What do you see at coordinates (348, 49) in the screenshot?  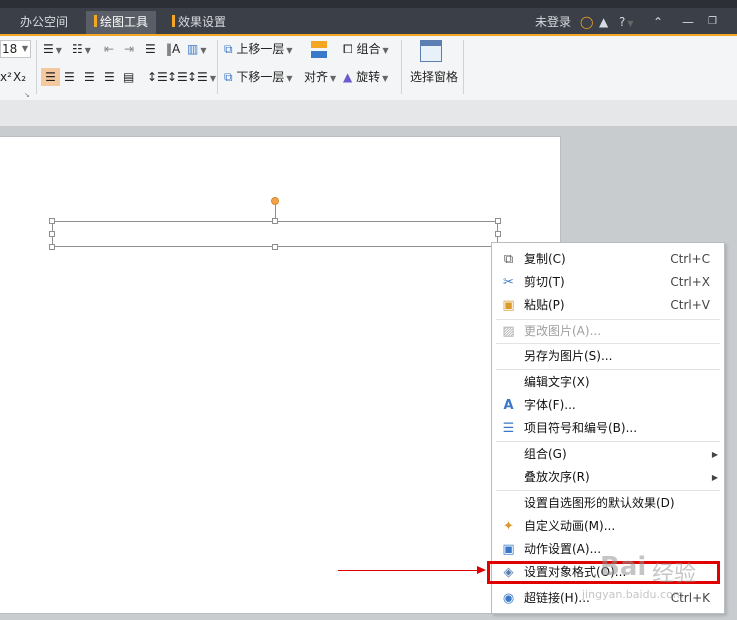 I see `group-icon: ⧠` at bounding box center [348, 49].